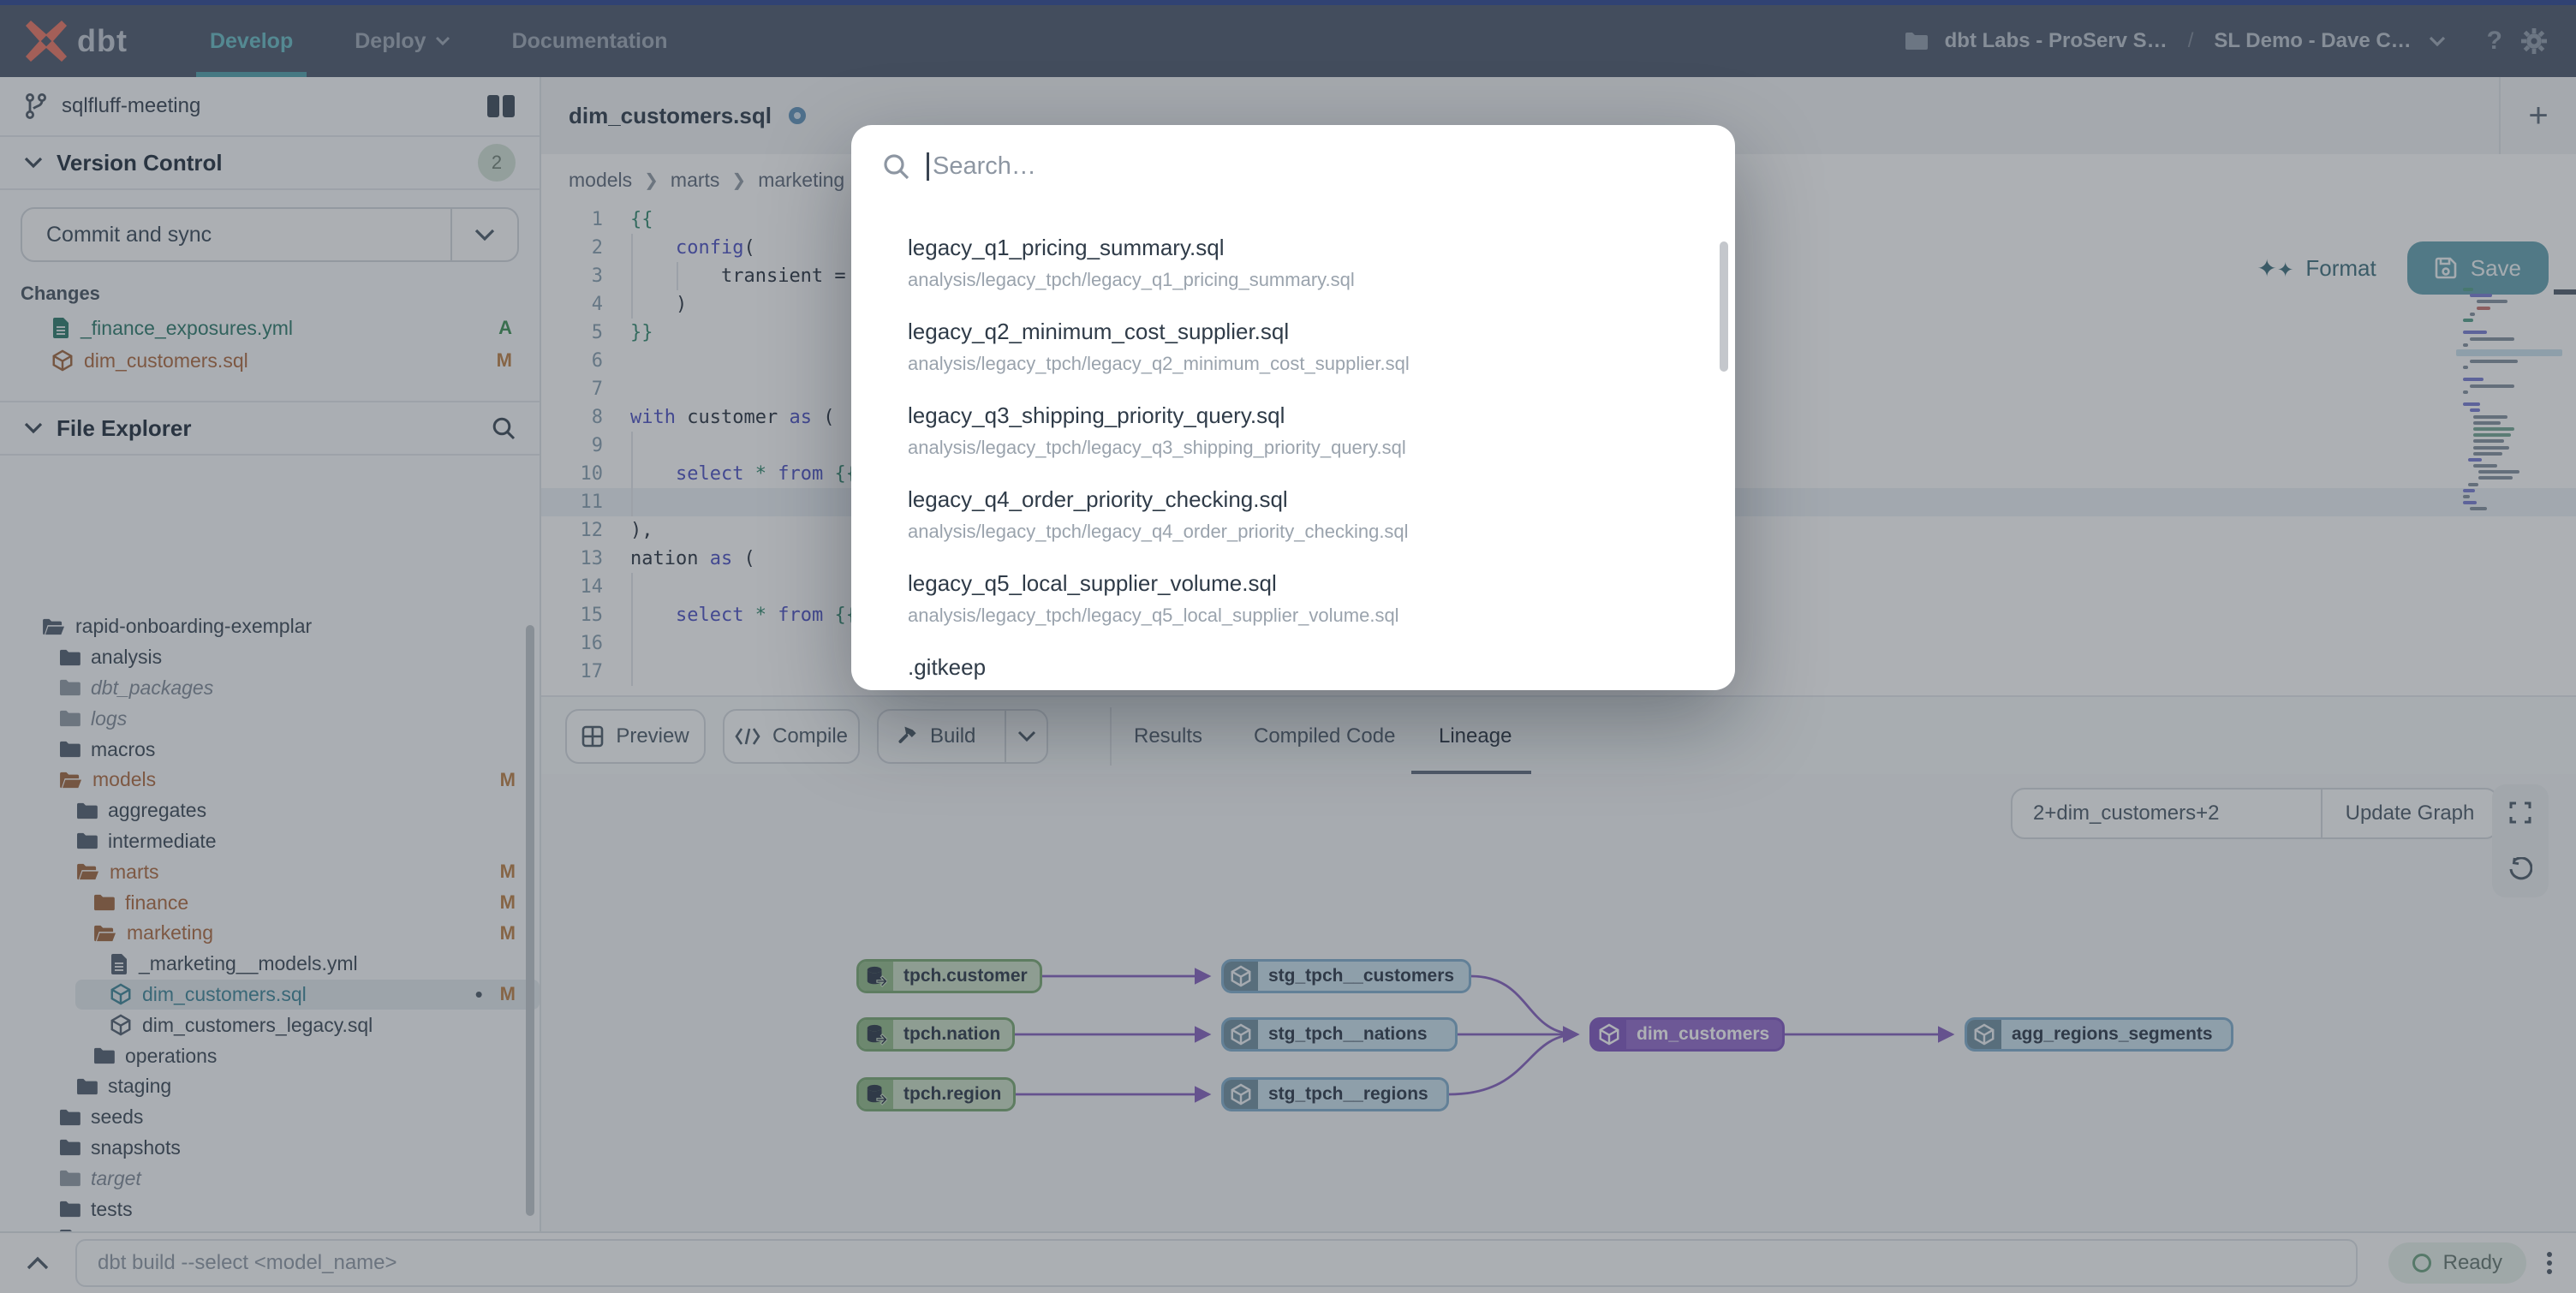 The height and width of the screenshot is (1293, 2576). Describe the element at coordinates (1293, 665) in the screenshot. I see `search-result-item: .gitkeep` at that location.